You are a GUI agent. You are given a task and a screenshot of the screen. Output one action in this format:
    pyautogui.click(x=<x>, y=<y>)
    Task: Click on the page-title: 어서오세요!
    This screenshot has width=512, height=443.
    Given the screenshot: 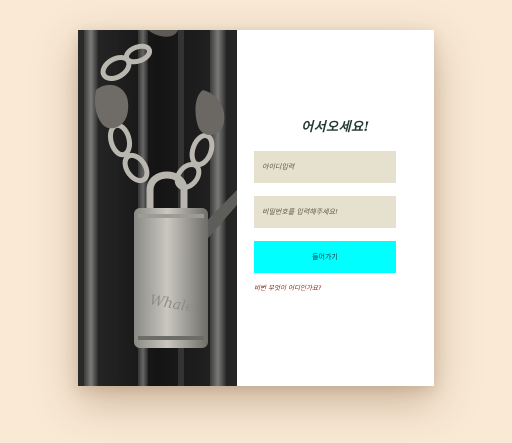 What is the action you would take?
    pyautogui.click(x=335, y=127)
    